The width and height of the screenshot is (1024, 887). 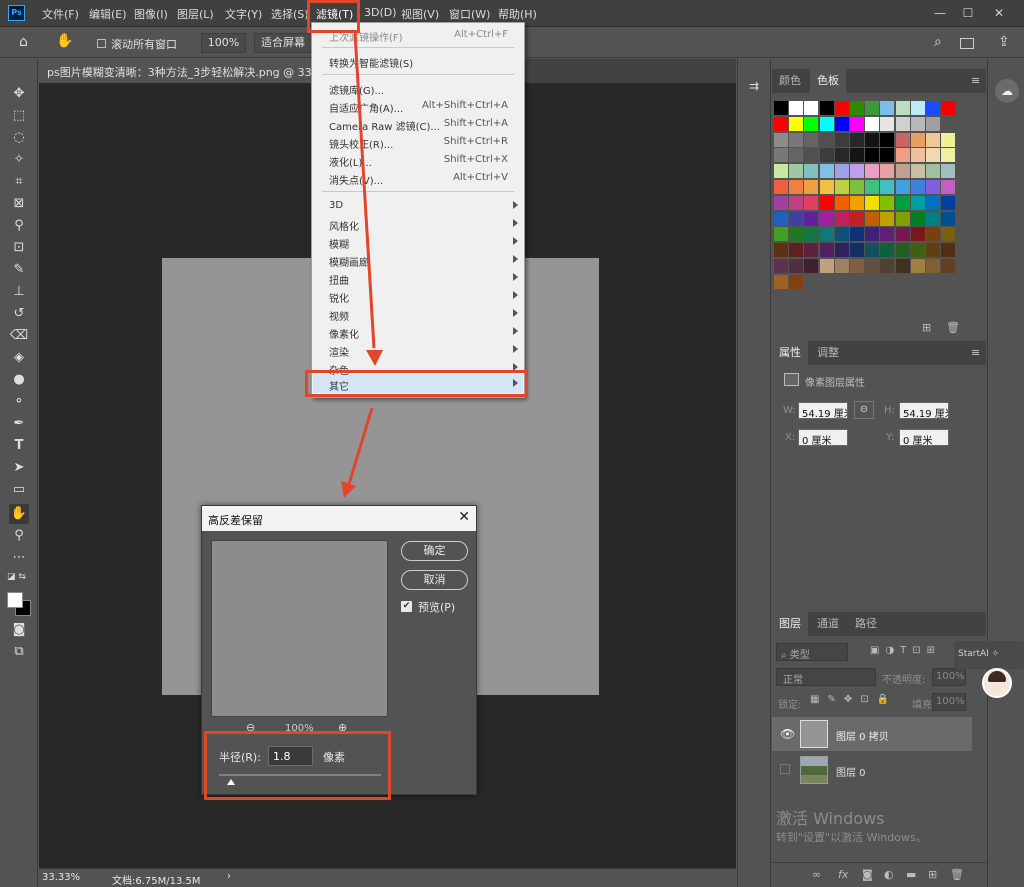 I want to click on healing-brush-tool-icon: ⊡, so click(x=19, y=248).